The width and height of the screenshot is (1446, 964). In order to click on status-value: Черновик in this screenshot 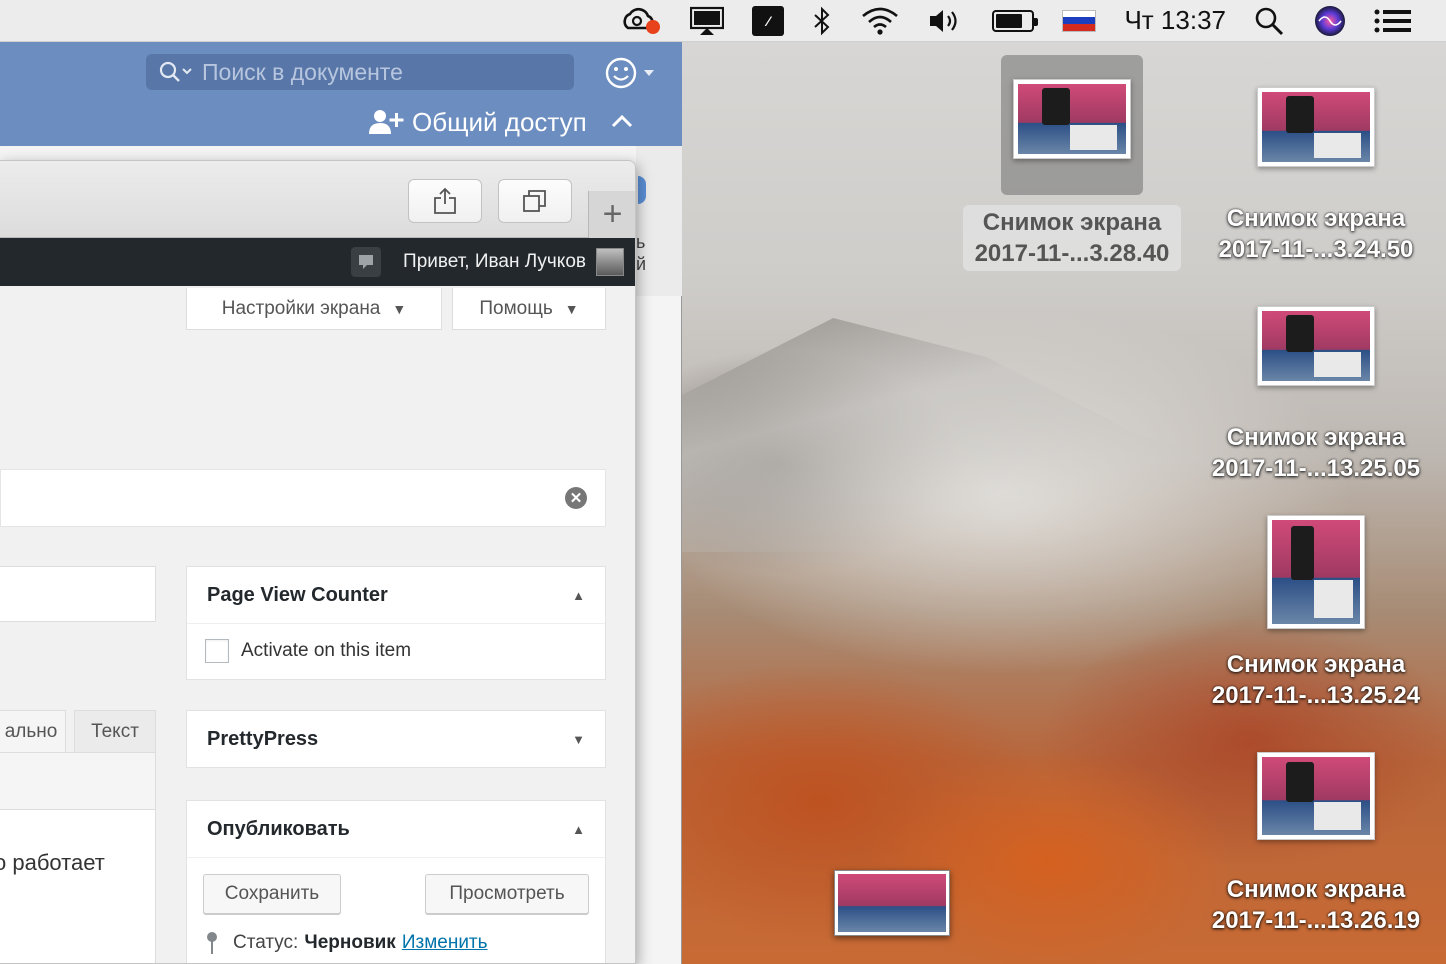, I will do `click(350, 942)`.